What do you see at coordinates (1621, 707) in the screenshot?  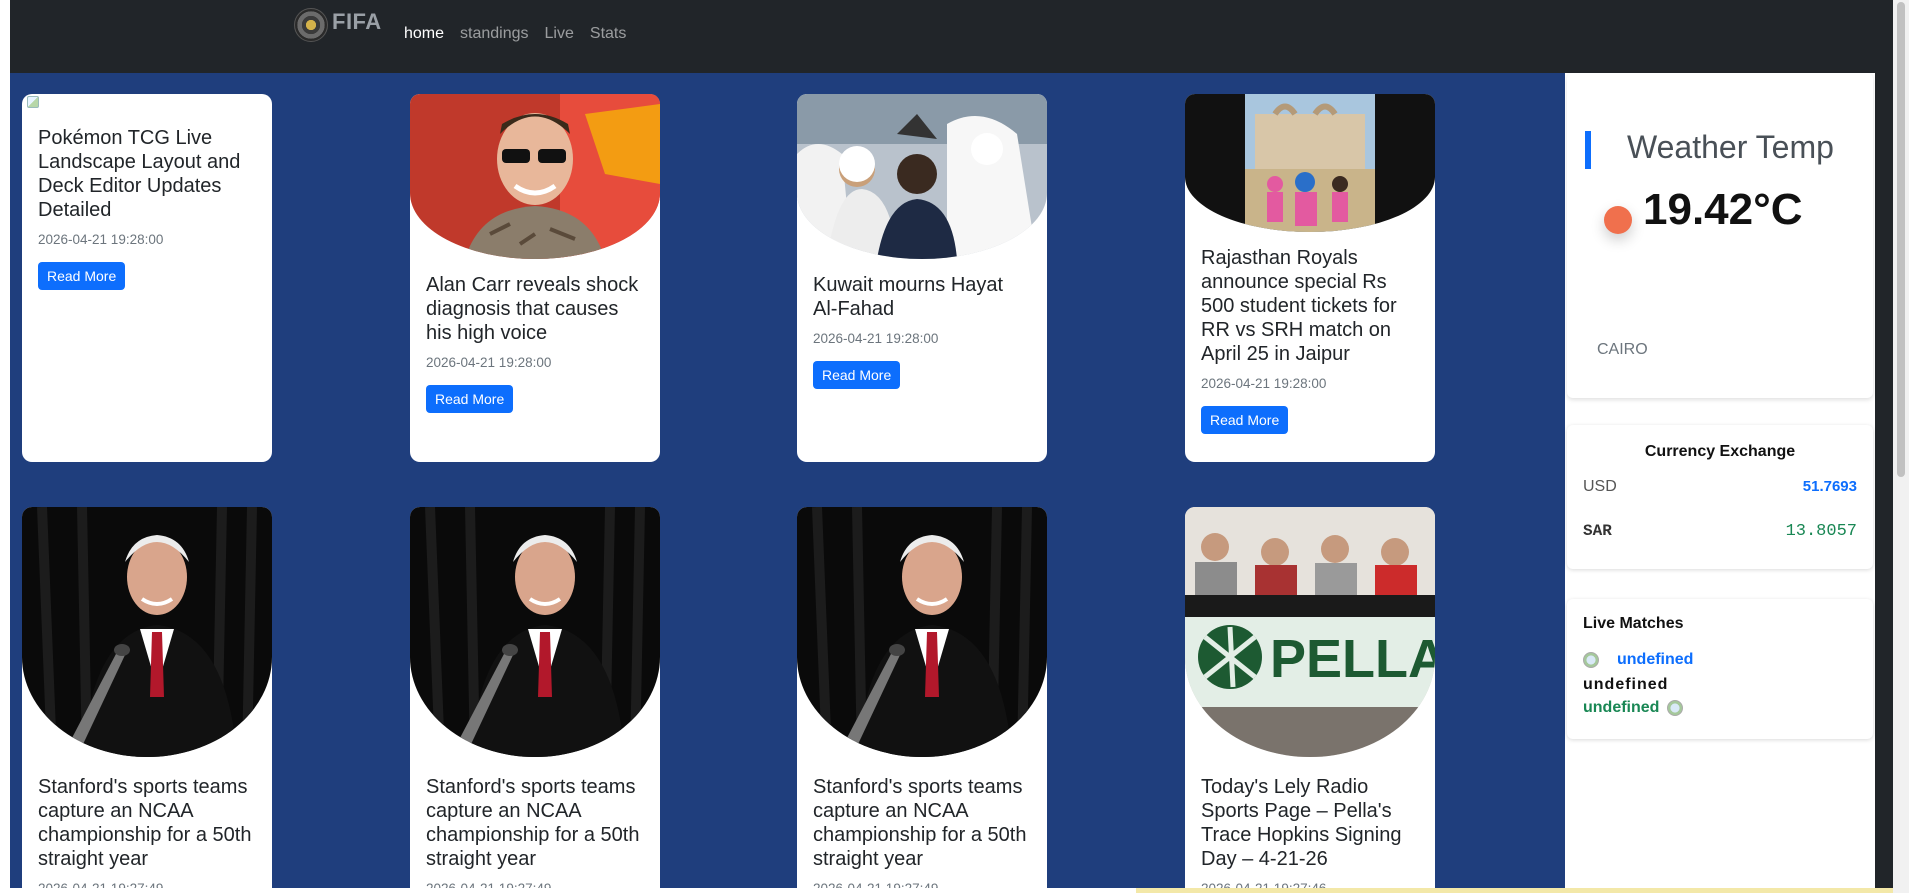 I see `away-team-name: undefined` at bounding box center [1621, 707].